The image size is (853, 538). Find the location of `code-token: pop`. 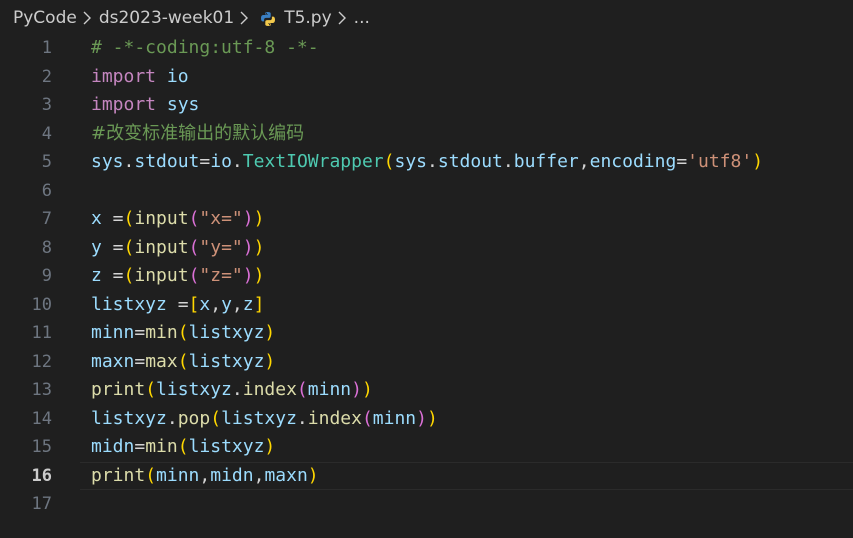

code-token: pop is located at coordinates (194, 418).